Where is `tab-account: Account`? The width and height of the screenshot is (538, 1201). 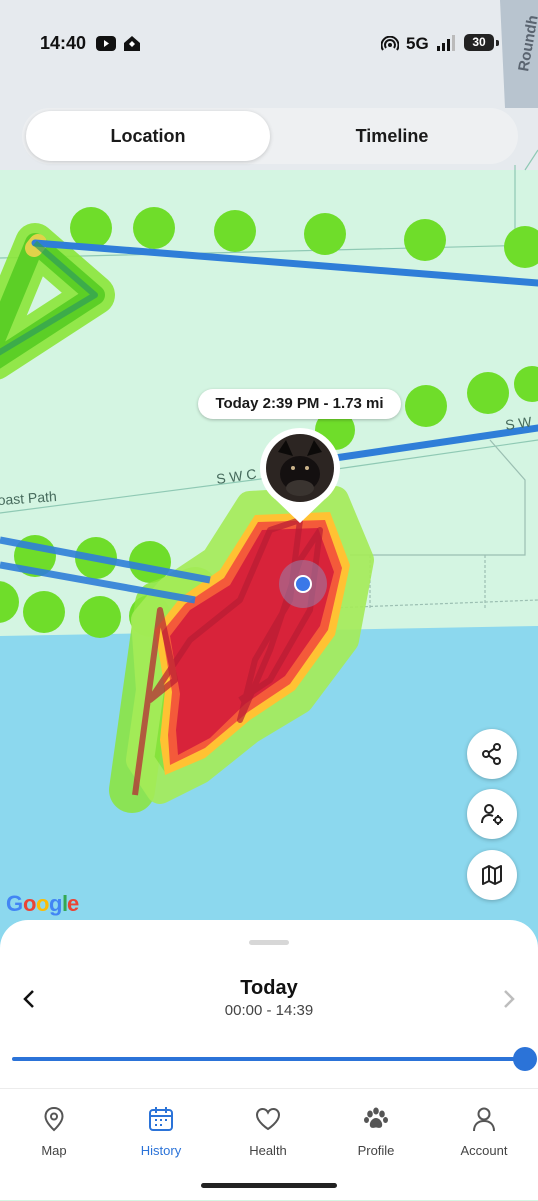 tab-account: Account is located at coordinates (484, 1129).